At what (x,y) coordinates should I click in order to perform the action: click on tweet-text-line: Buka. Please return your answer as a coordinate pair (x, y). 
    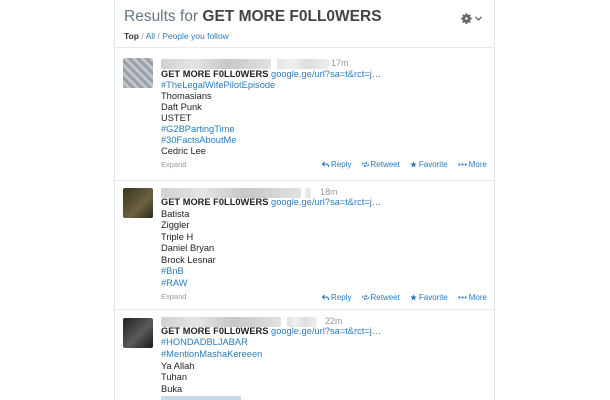
    Looking at the image, I should click on (172, 389).